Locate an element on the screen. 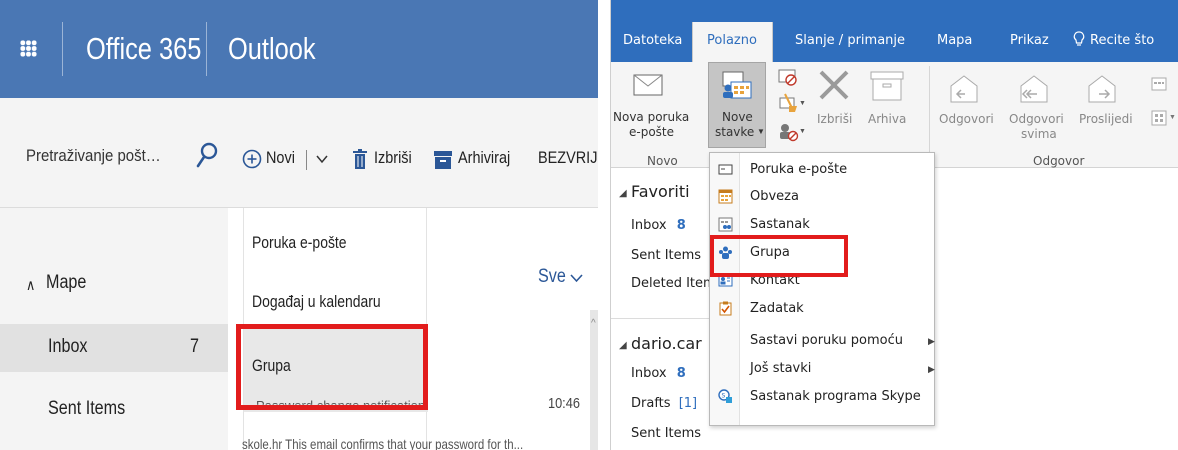  account-folder-sent: Sent Items is located at coordinates (666, 433).